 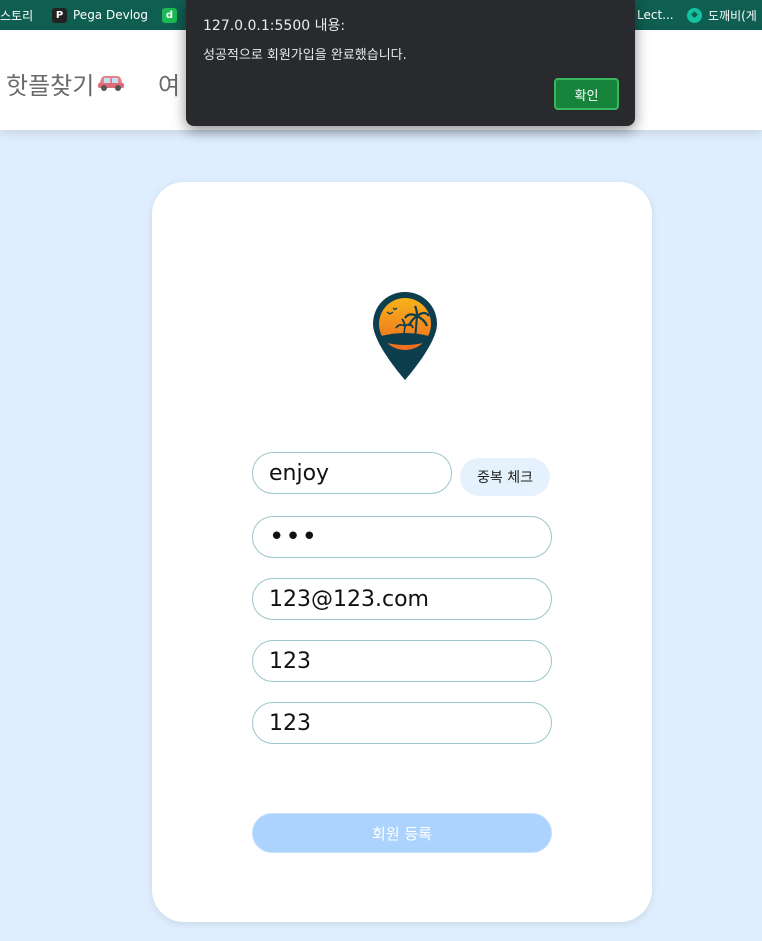 What do you see at coordinates (402, 537) in the screenshot?
I see `password-input: •••` at bounding box center [402, 537].